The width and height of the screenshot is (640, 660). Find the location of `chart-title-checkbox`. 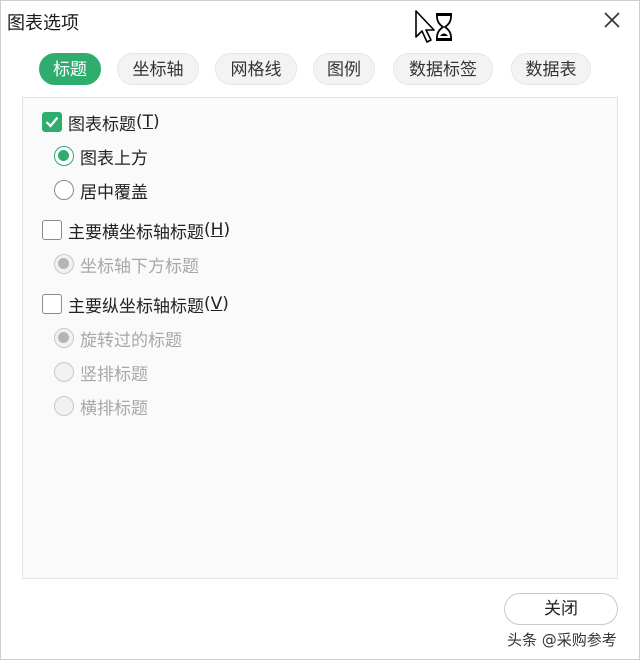

chart-title-checkbox is located at coordinates (52, 122).